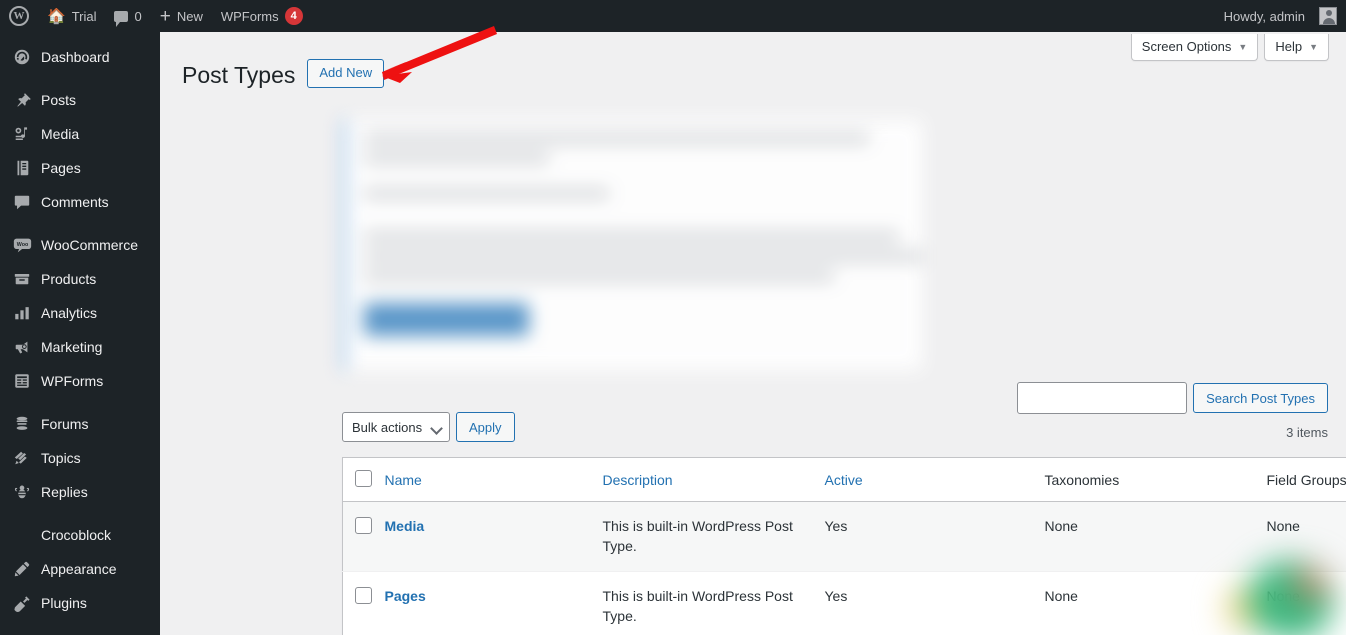 This screenshot has height=635, width=1346. I want to click on sidebar-item-appearance: Appearance, so click(80, 569).